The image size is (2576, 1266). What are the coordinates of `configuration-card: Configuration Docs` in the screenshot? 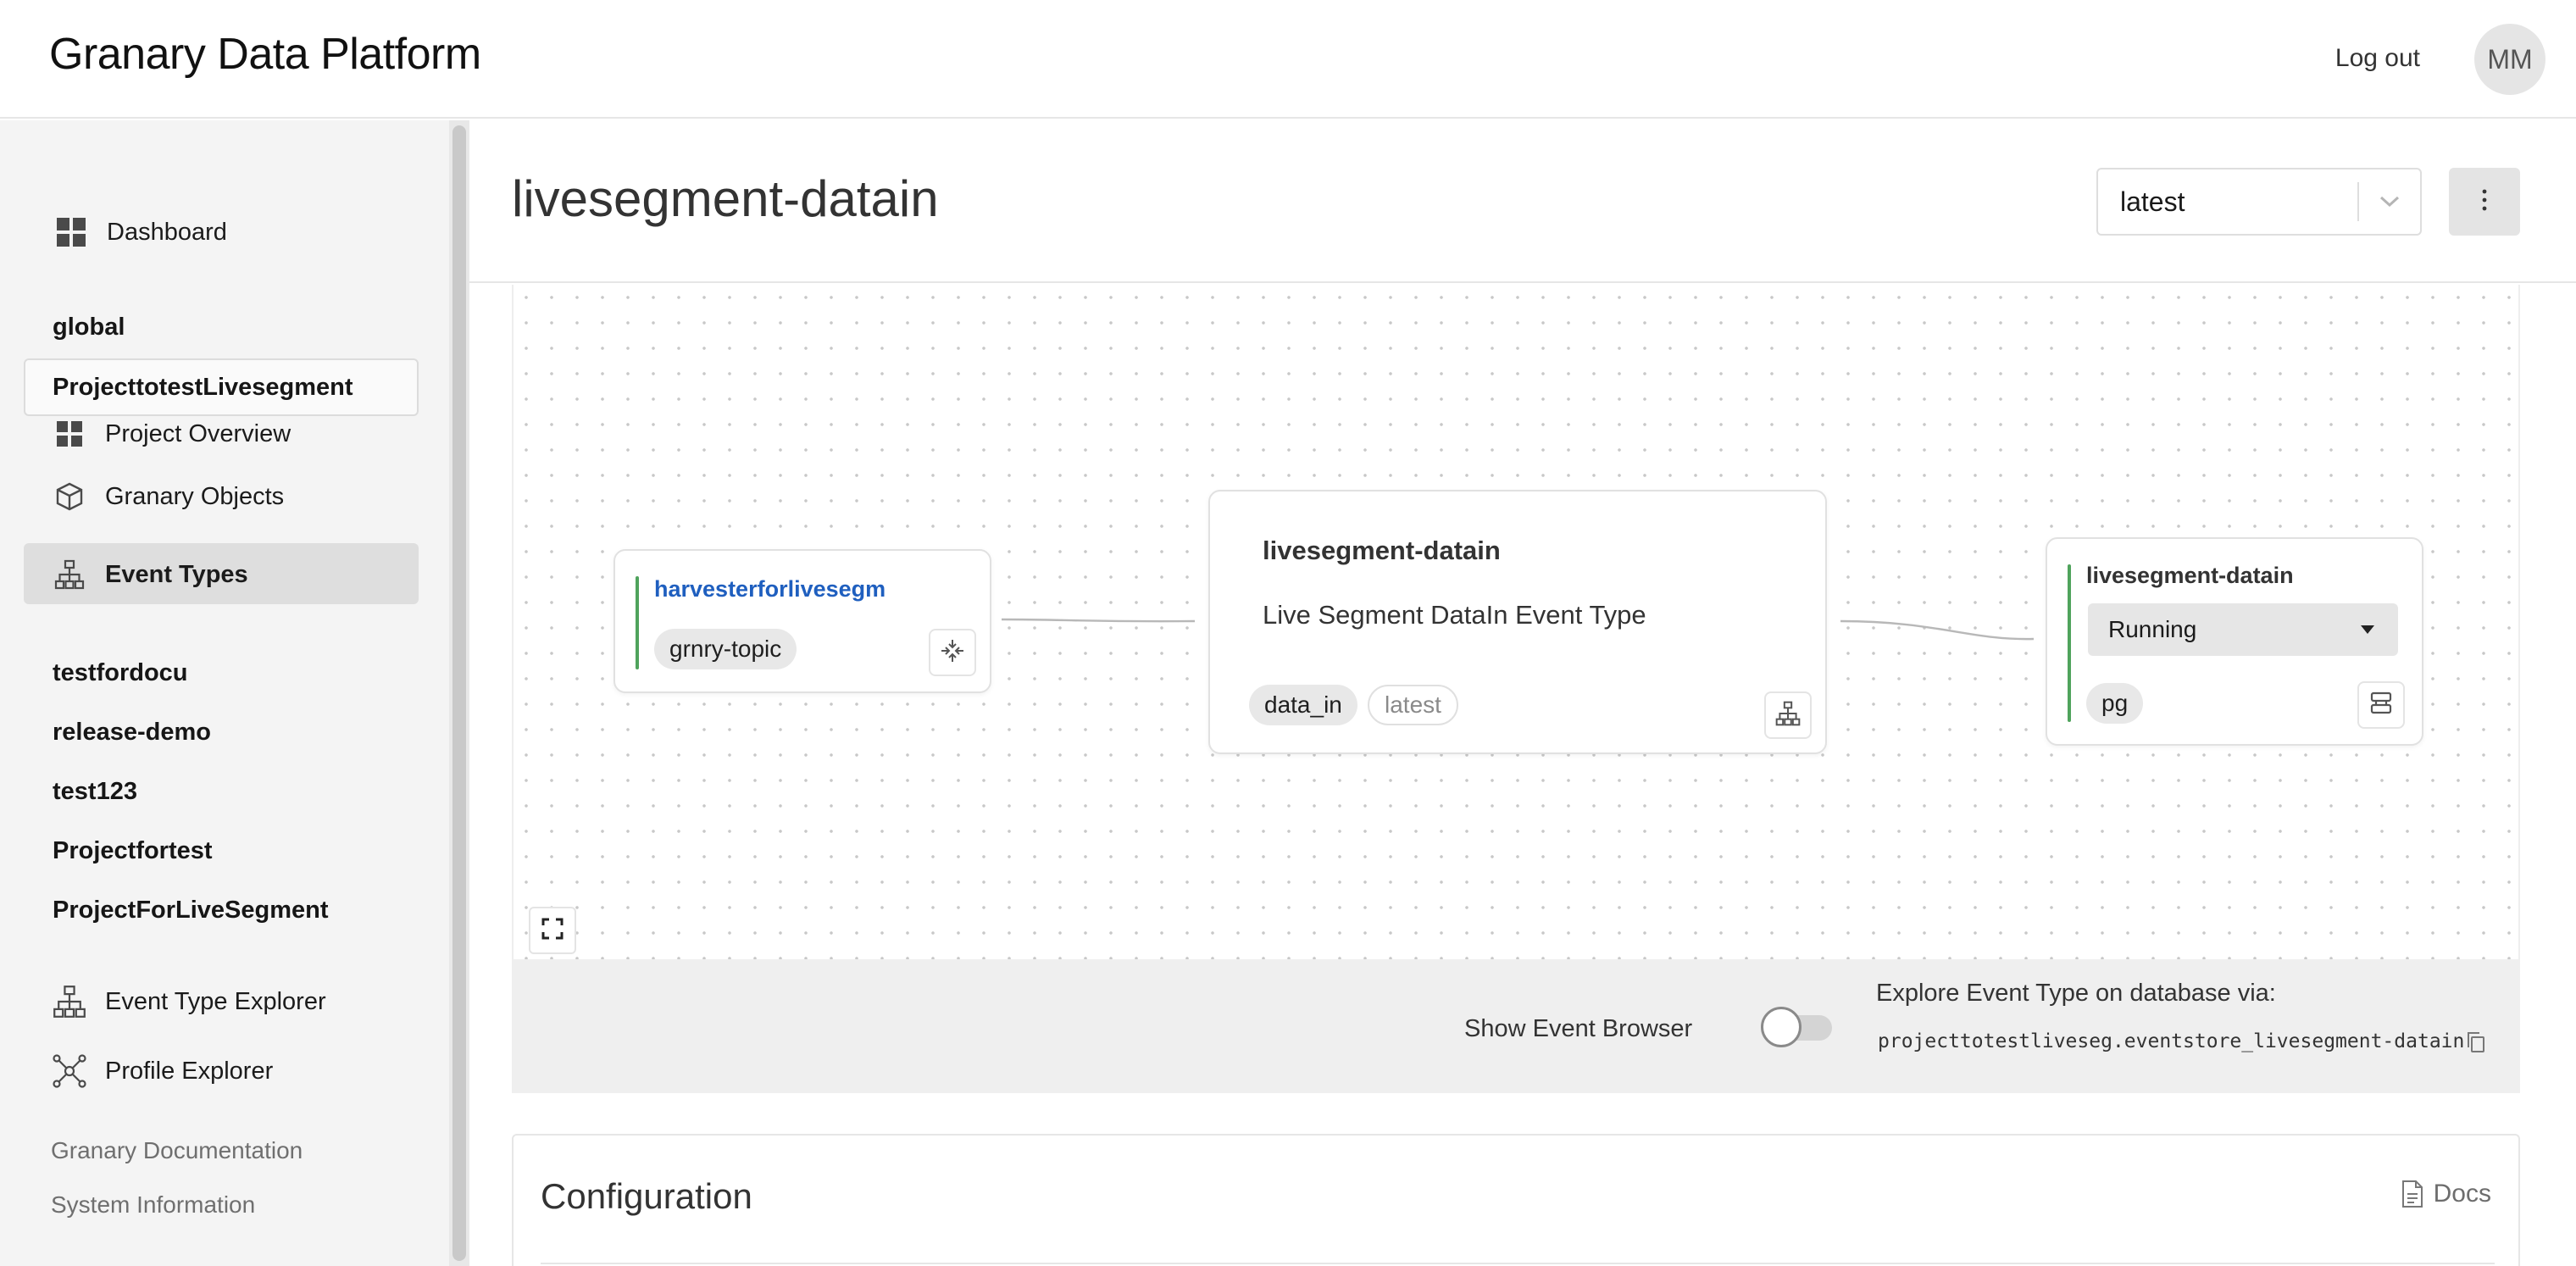 It's located at (1516, 1200).